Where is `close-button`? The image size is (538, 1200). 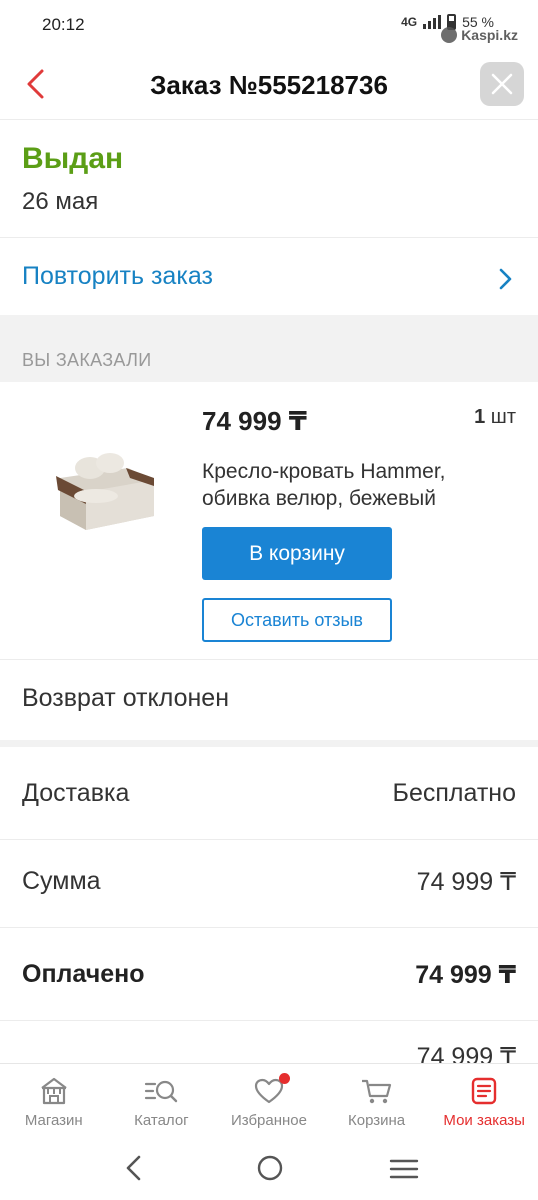
close-button is located at coordinates (502, 84).